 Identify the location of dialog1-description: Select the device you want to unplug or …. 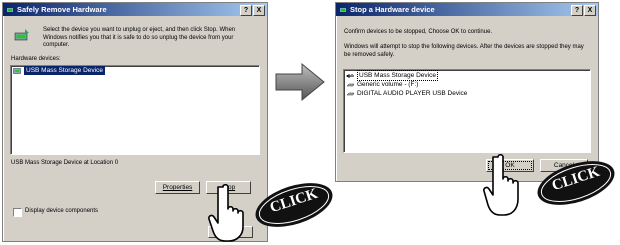
(139, 37).